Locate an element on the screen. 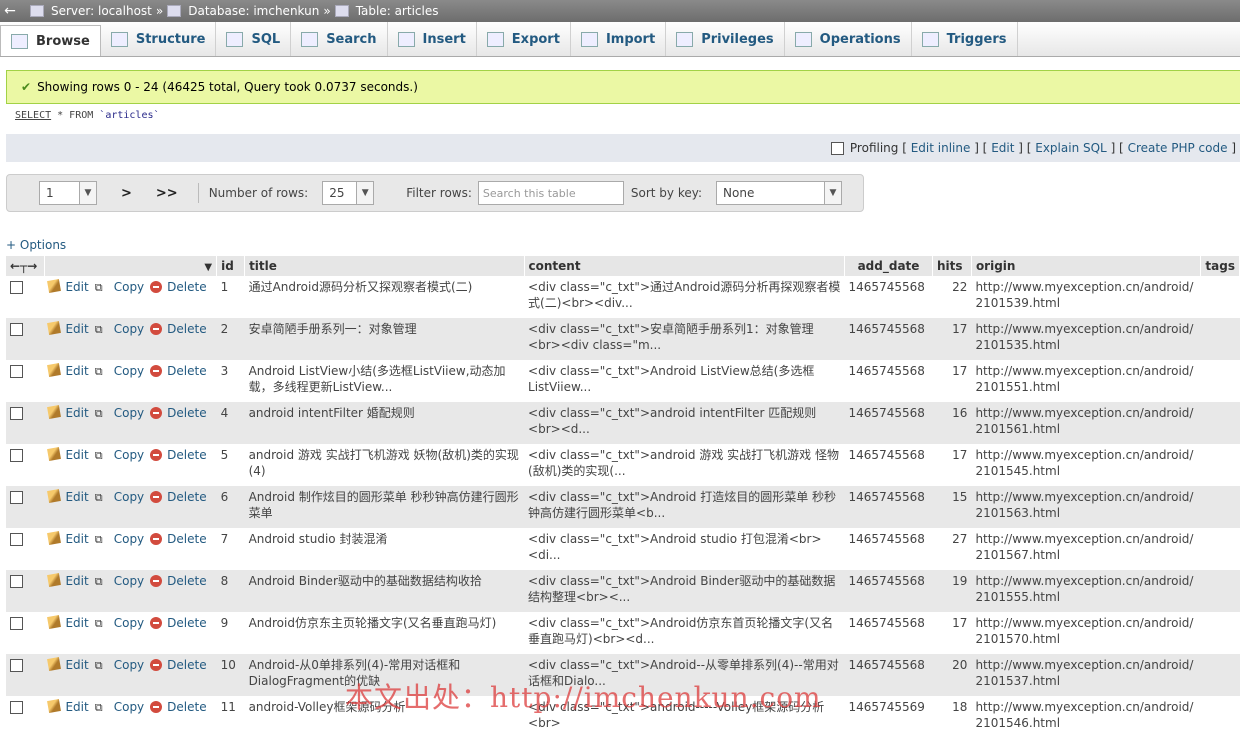 This screenshot has width=1240, height=738. create-php-code-link: Create PHP code is located at coordinates (1178, 148).